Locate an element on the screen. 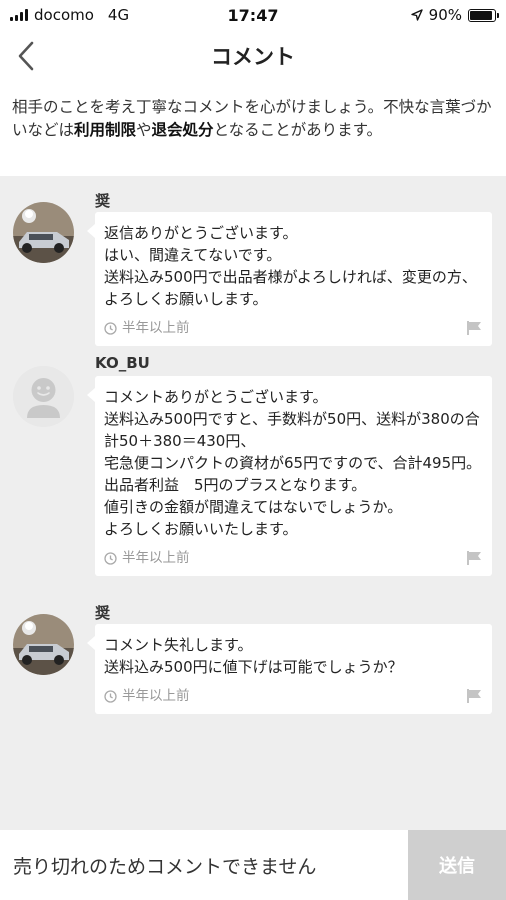  comment-input-bar: 売り切れのためコメントできません 送信 is located at coordinates (253, 865).